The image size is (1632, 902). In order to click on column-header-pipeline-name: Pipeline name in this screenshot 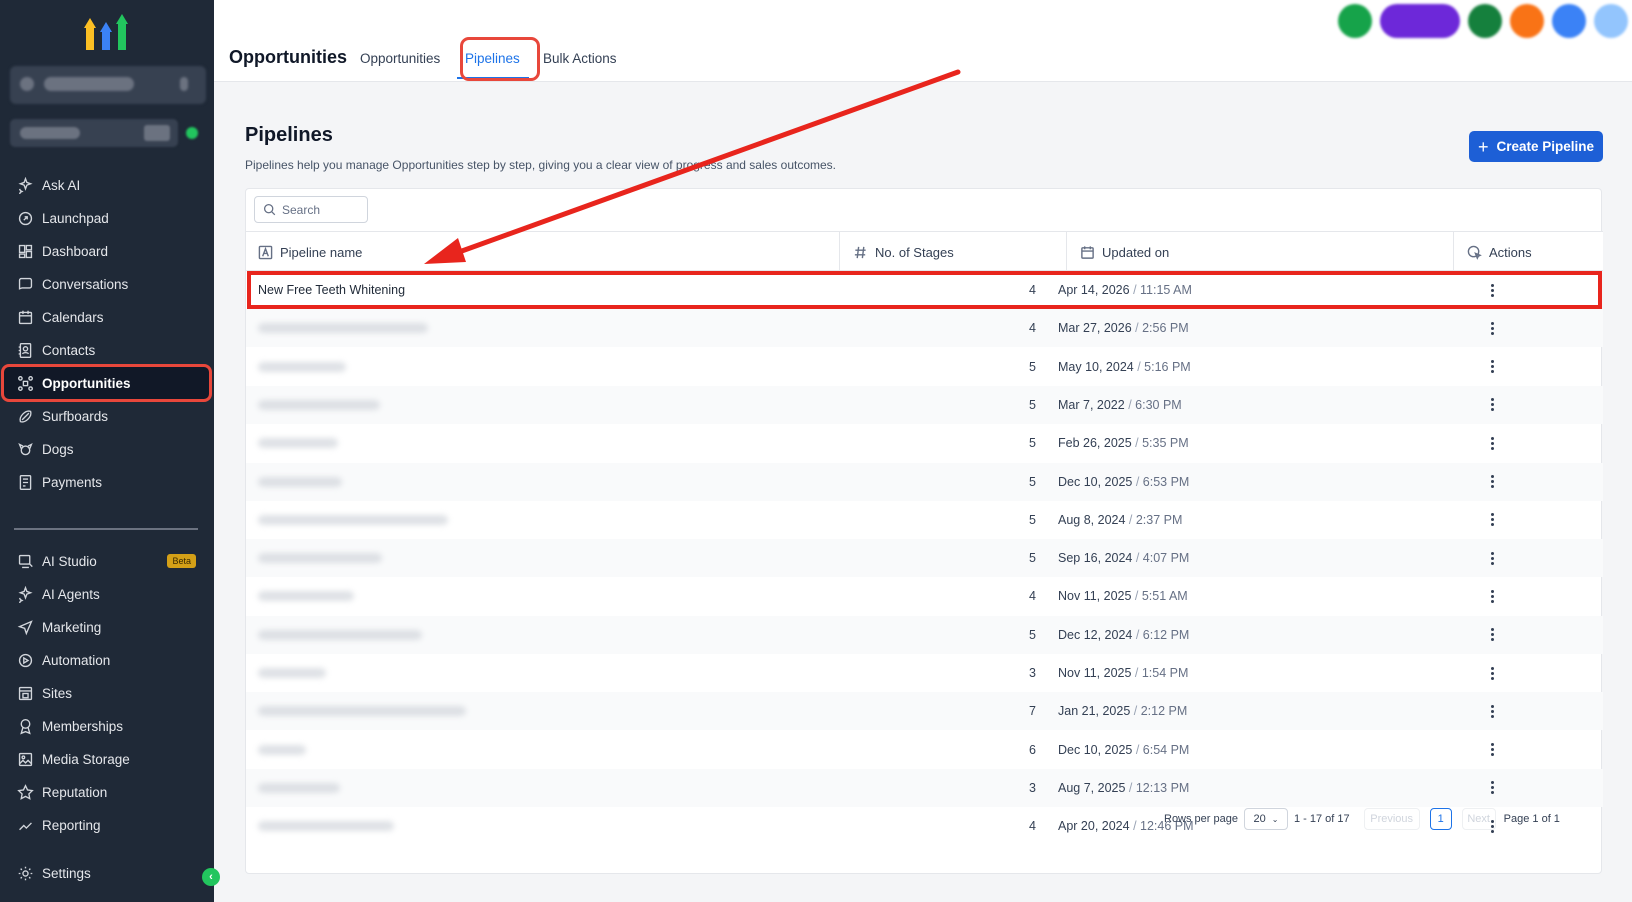, I will do `click(310, 252)`.